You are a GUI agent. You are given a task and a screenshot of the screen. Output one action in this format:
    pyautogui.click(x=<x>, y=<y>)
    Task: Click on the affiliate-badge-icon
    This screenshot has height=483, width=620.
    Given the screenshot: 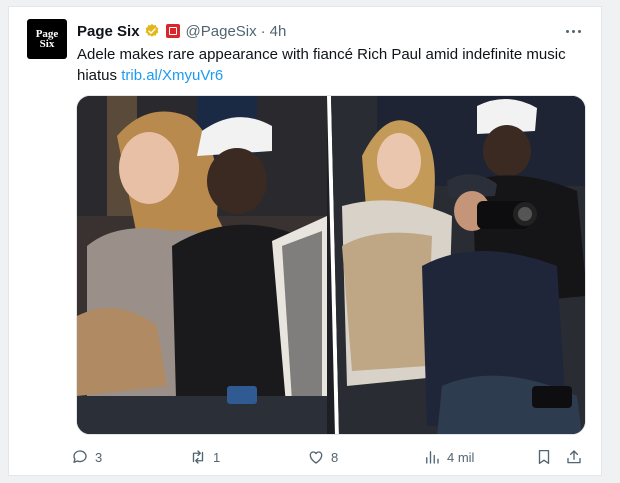 What is the action you would take?
    pyautogui.click(x=172, y=31)
    